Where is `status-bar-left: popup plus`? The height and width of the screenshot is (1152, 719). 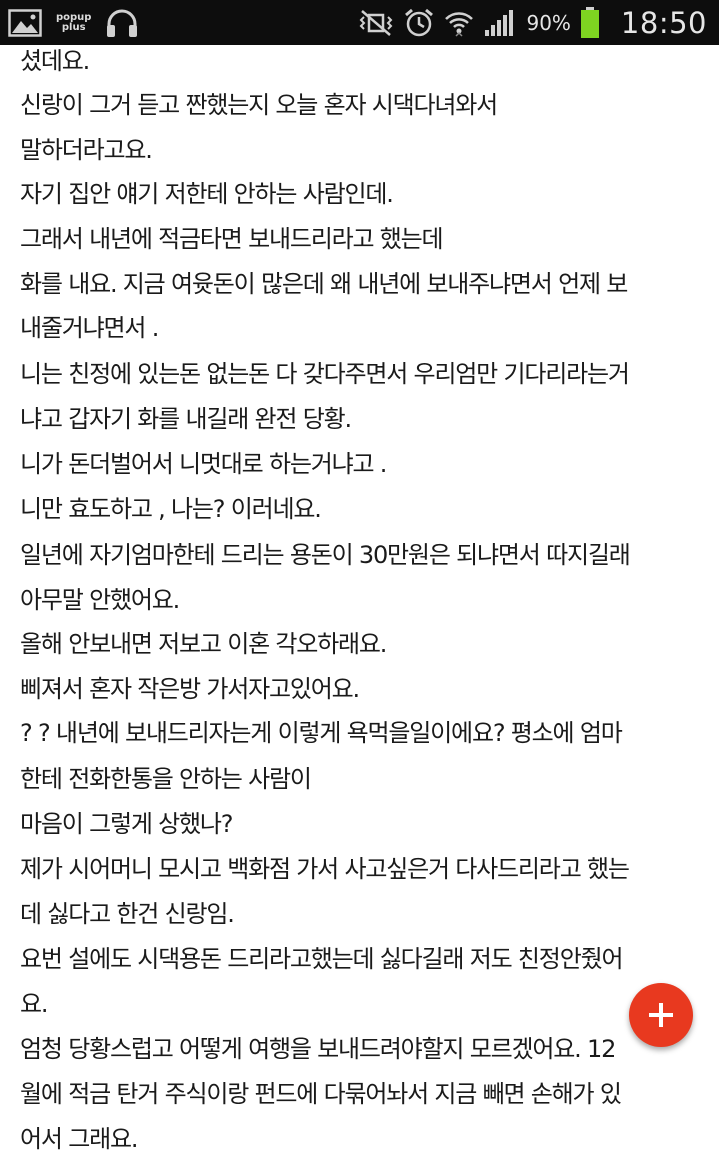
status-bar-left: popup plus is located at coordinates (73, 22).